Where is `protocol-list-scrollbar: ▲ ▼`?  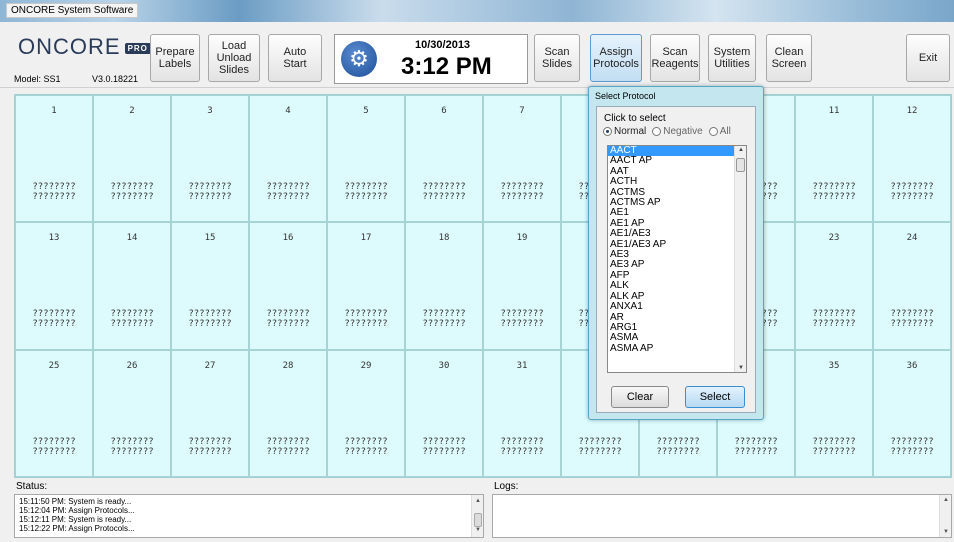
protocol-list-scrollbar: ▲ ▼ is located at coordinates (740, 259).